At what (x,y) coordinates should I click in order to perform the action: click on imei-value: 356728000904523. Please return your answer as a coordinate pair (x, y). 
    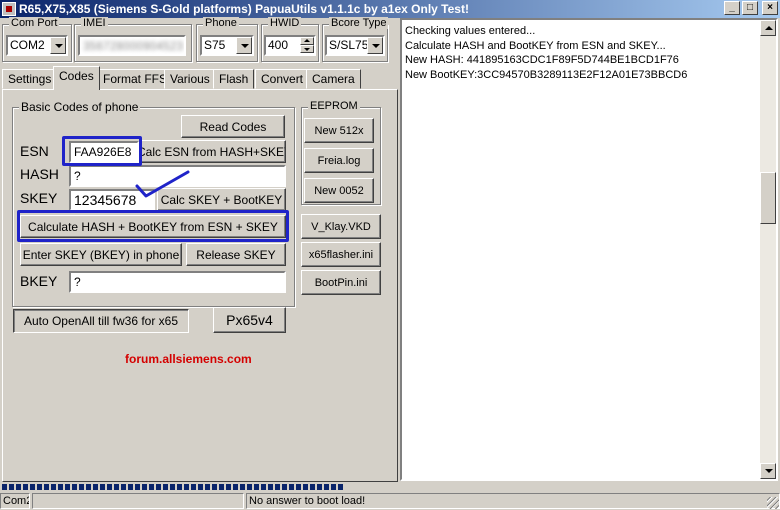
    Looking at the image, I should click on (133, 46).